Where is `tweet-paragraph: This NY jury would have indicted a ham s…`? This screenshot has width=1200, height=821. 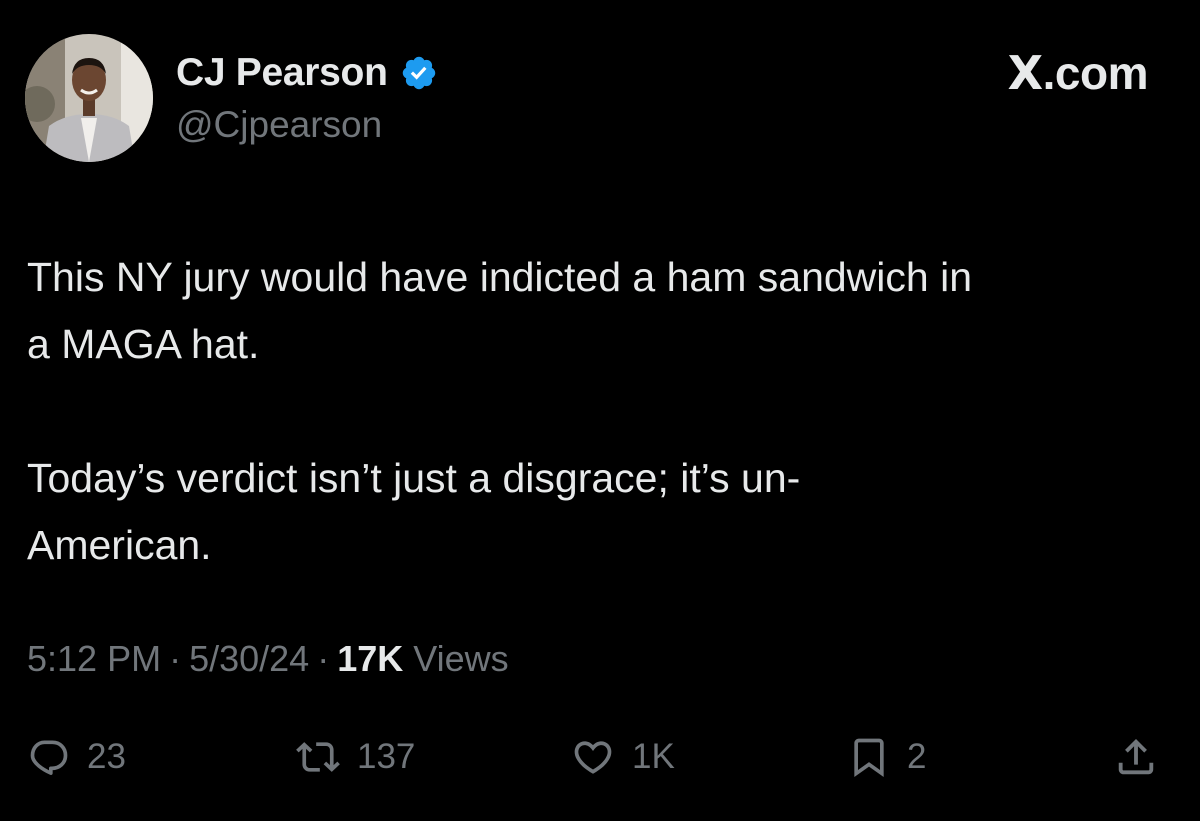 tweet-paragraph: This NY jury would have indicted a ham s… is located at coordinates (500, 310).